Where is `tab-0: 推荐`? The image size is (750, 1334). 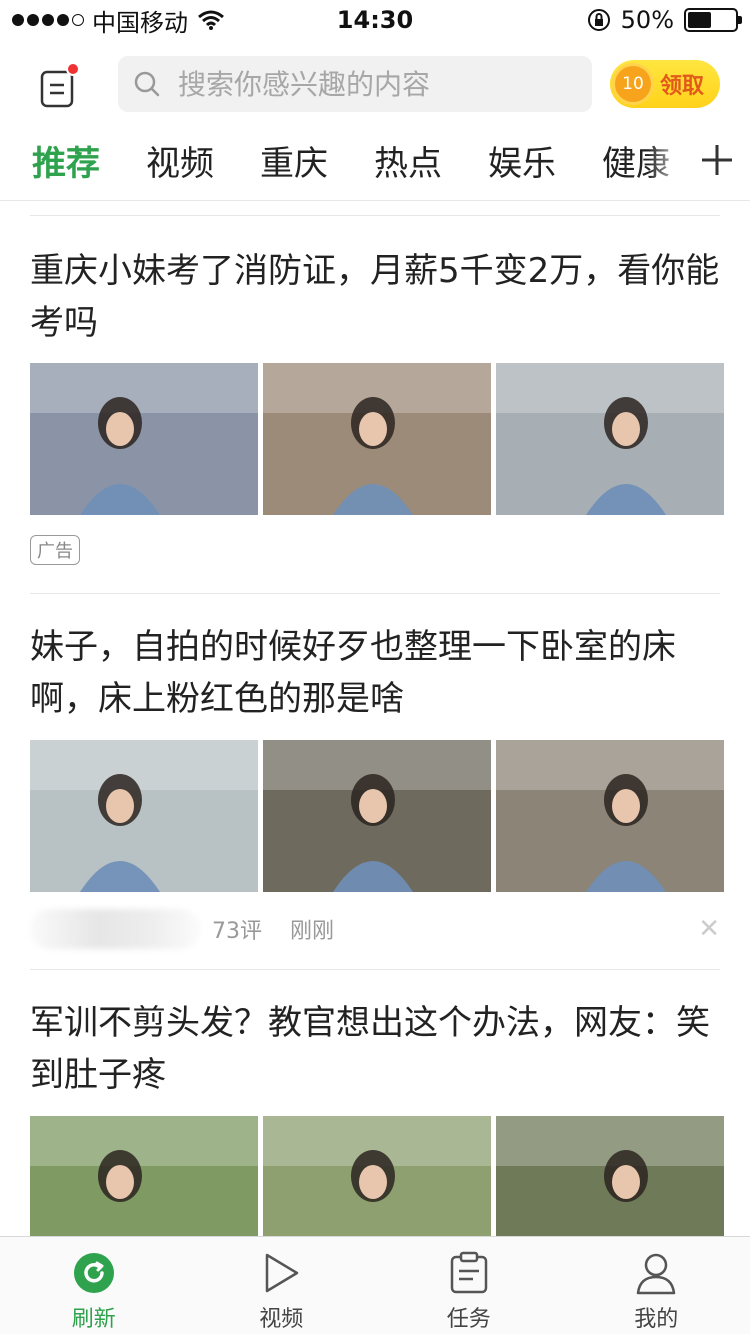
tab-0: 推荐 is located at coordinates (66, 160).